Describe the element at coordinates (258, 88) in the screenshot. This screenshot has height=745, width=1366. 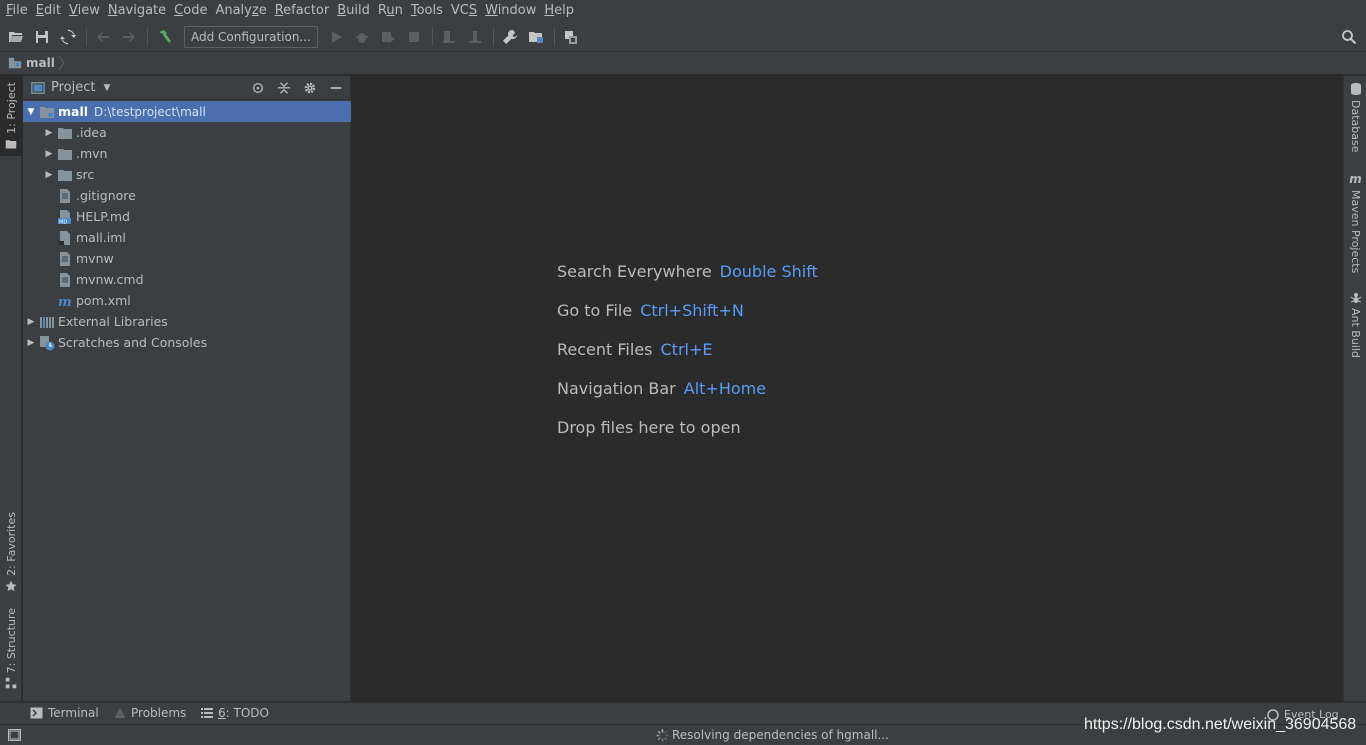
I see `scroll-from-source-button` at that location.